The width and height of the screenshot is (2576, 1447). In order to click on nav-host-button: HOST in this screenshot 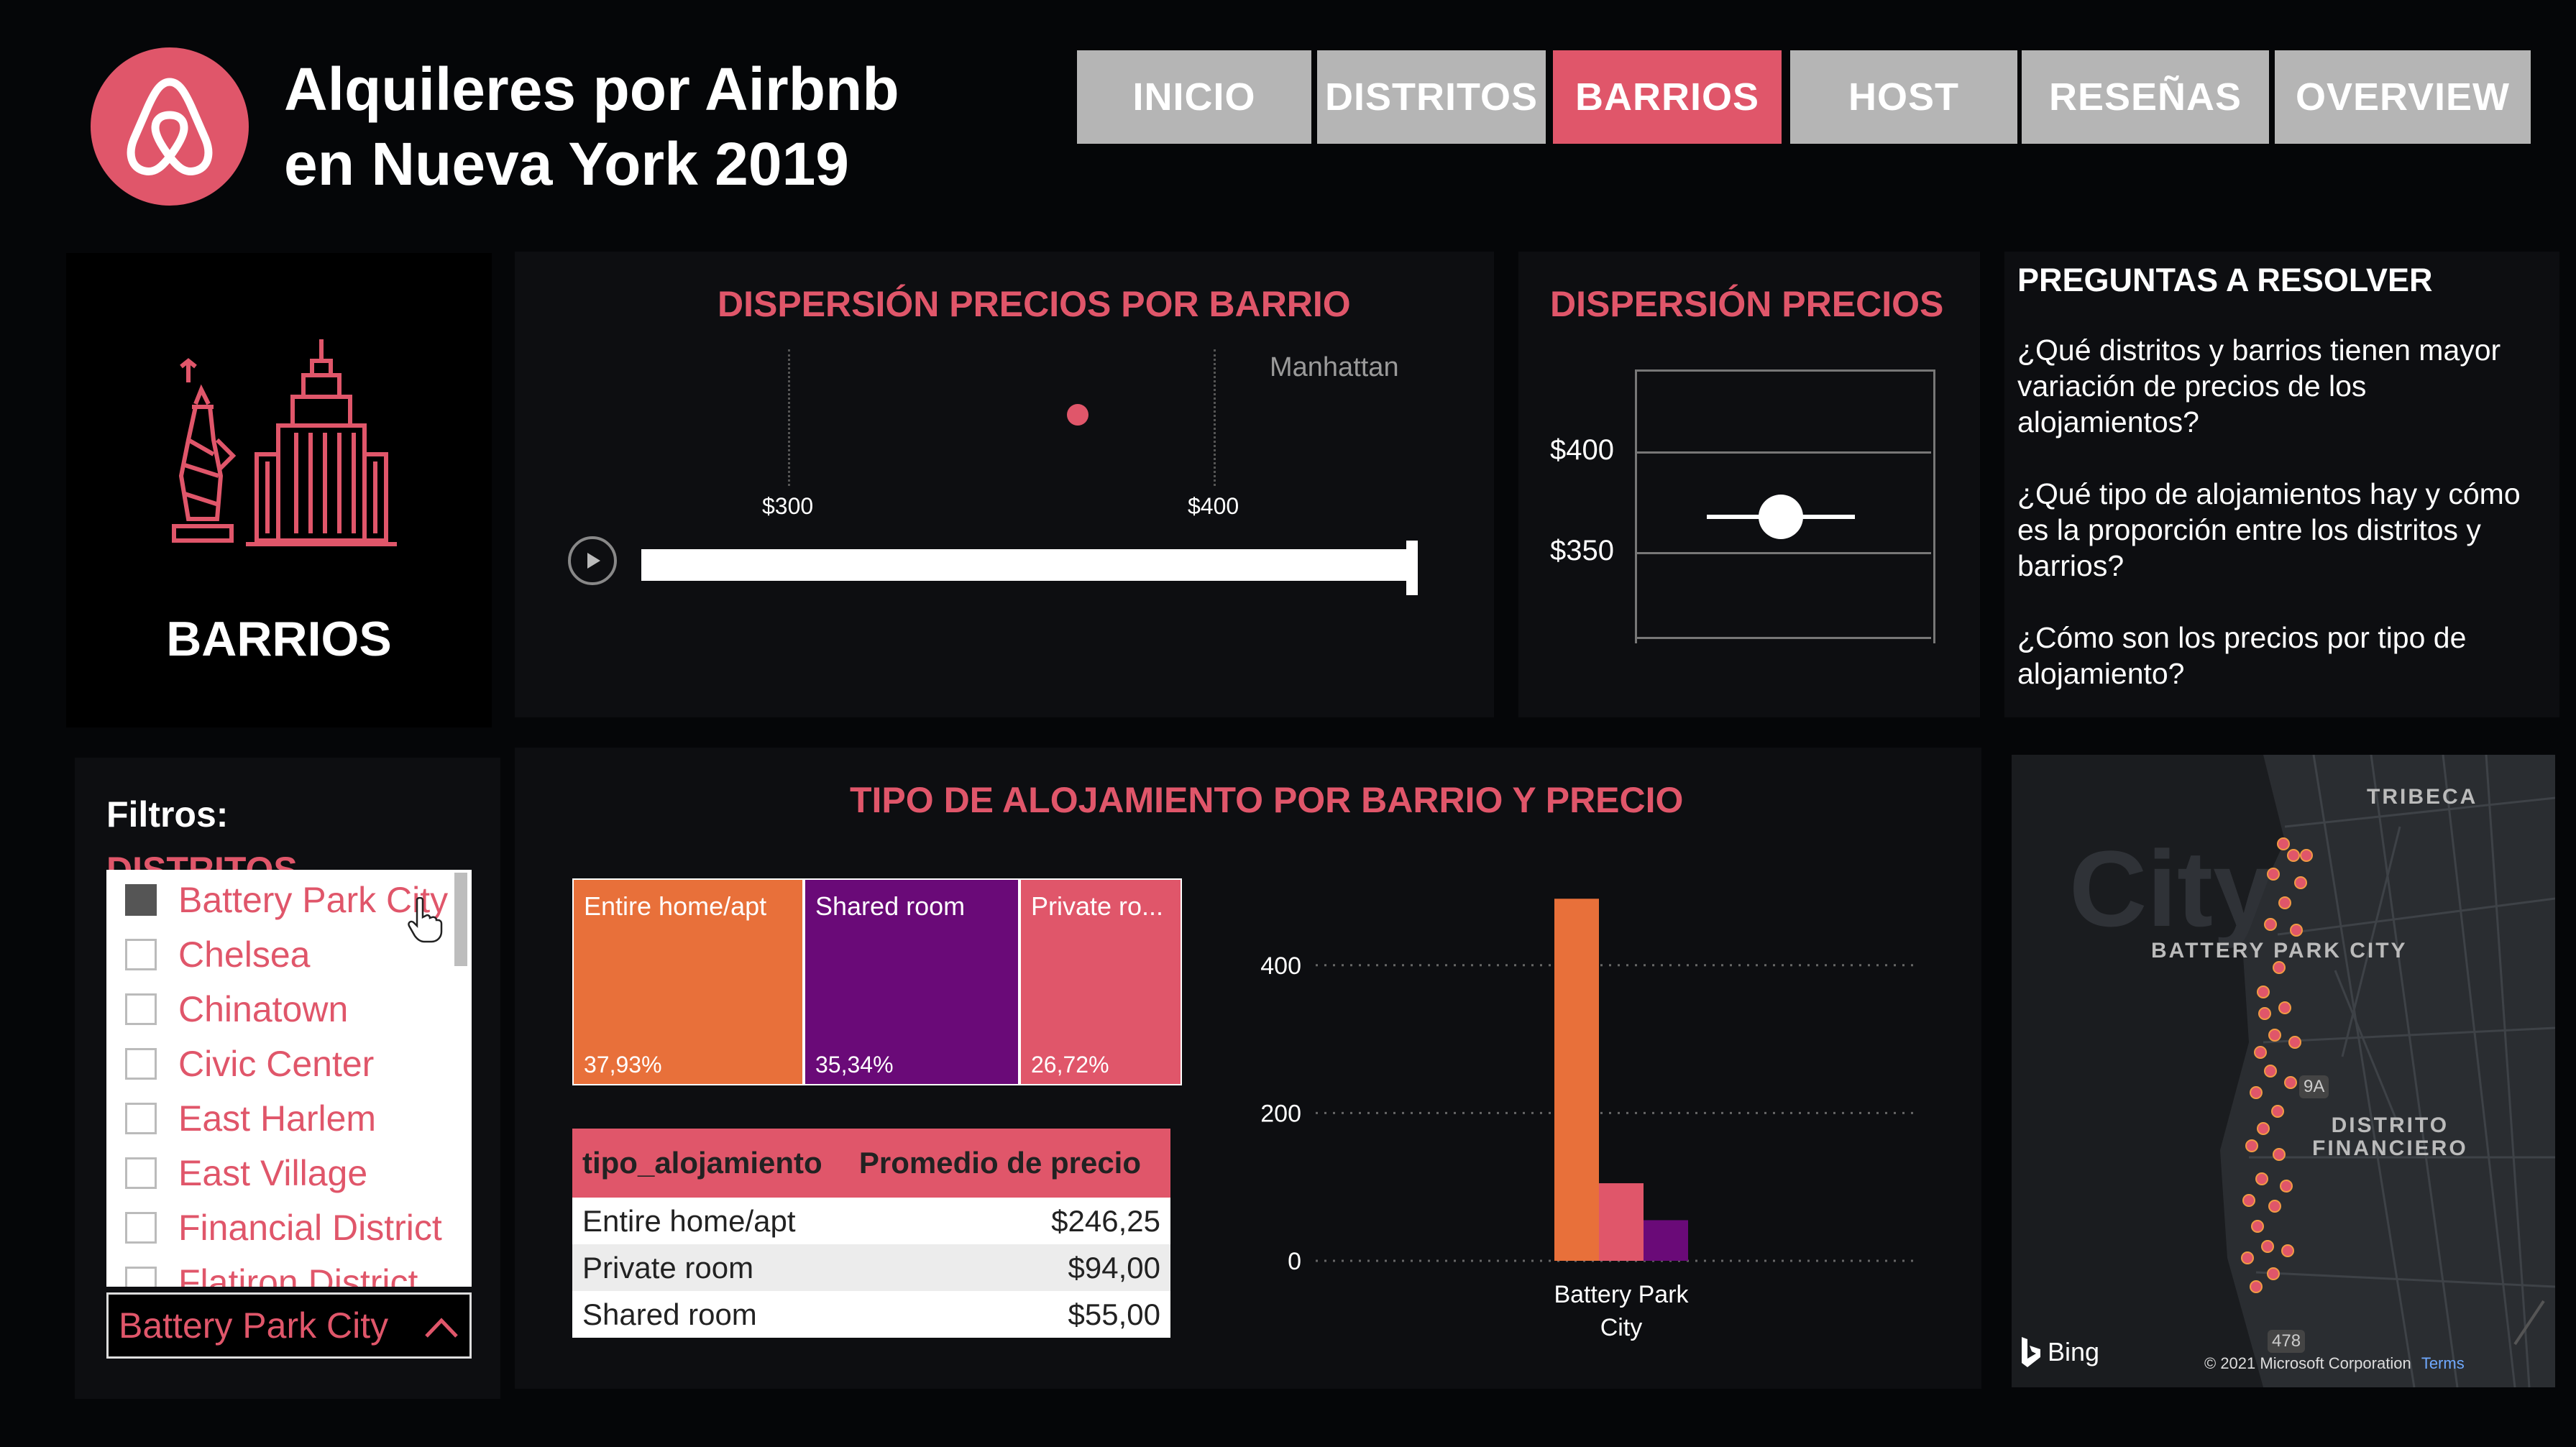, I will do `click(1903, 97)`.